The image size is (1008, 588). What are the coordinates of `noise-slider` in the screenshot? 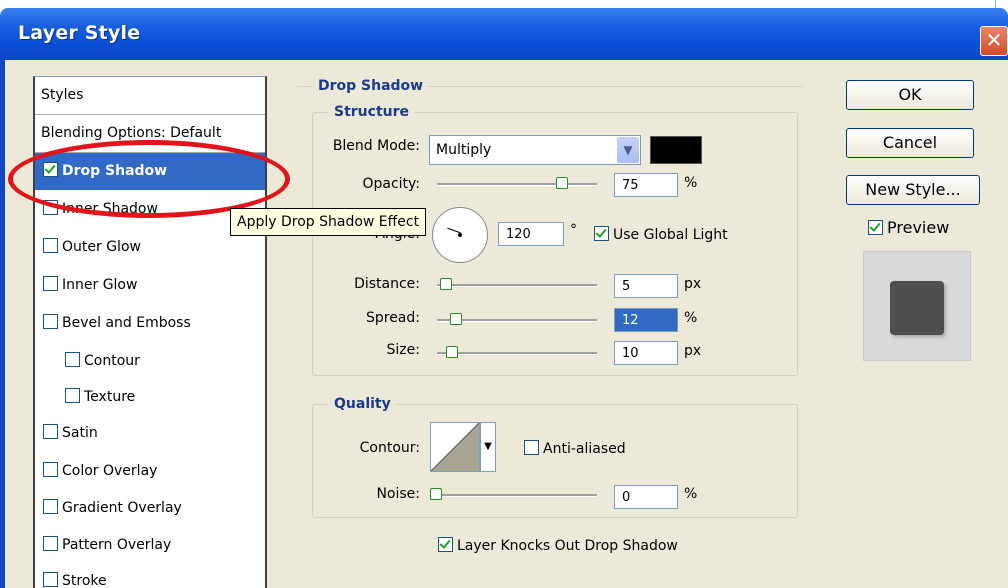 It's located at (515, 495).